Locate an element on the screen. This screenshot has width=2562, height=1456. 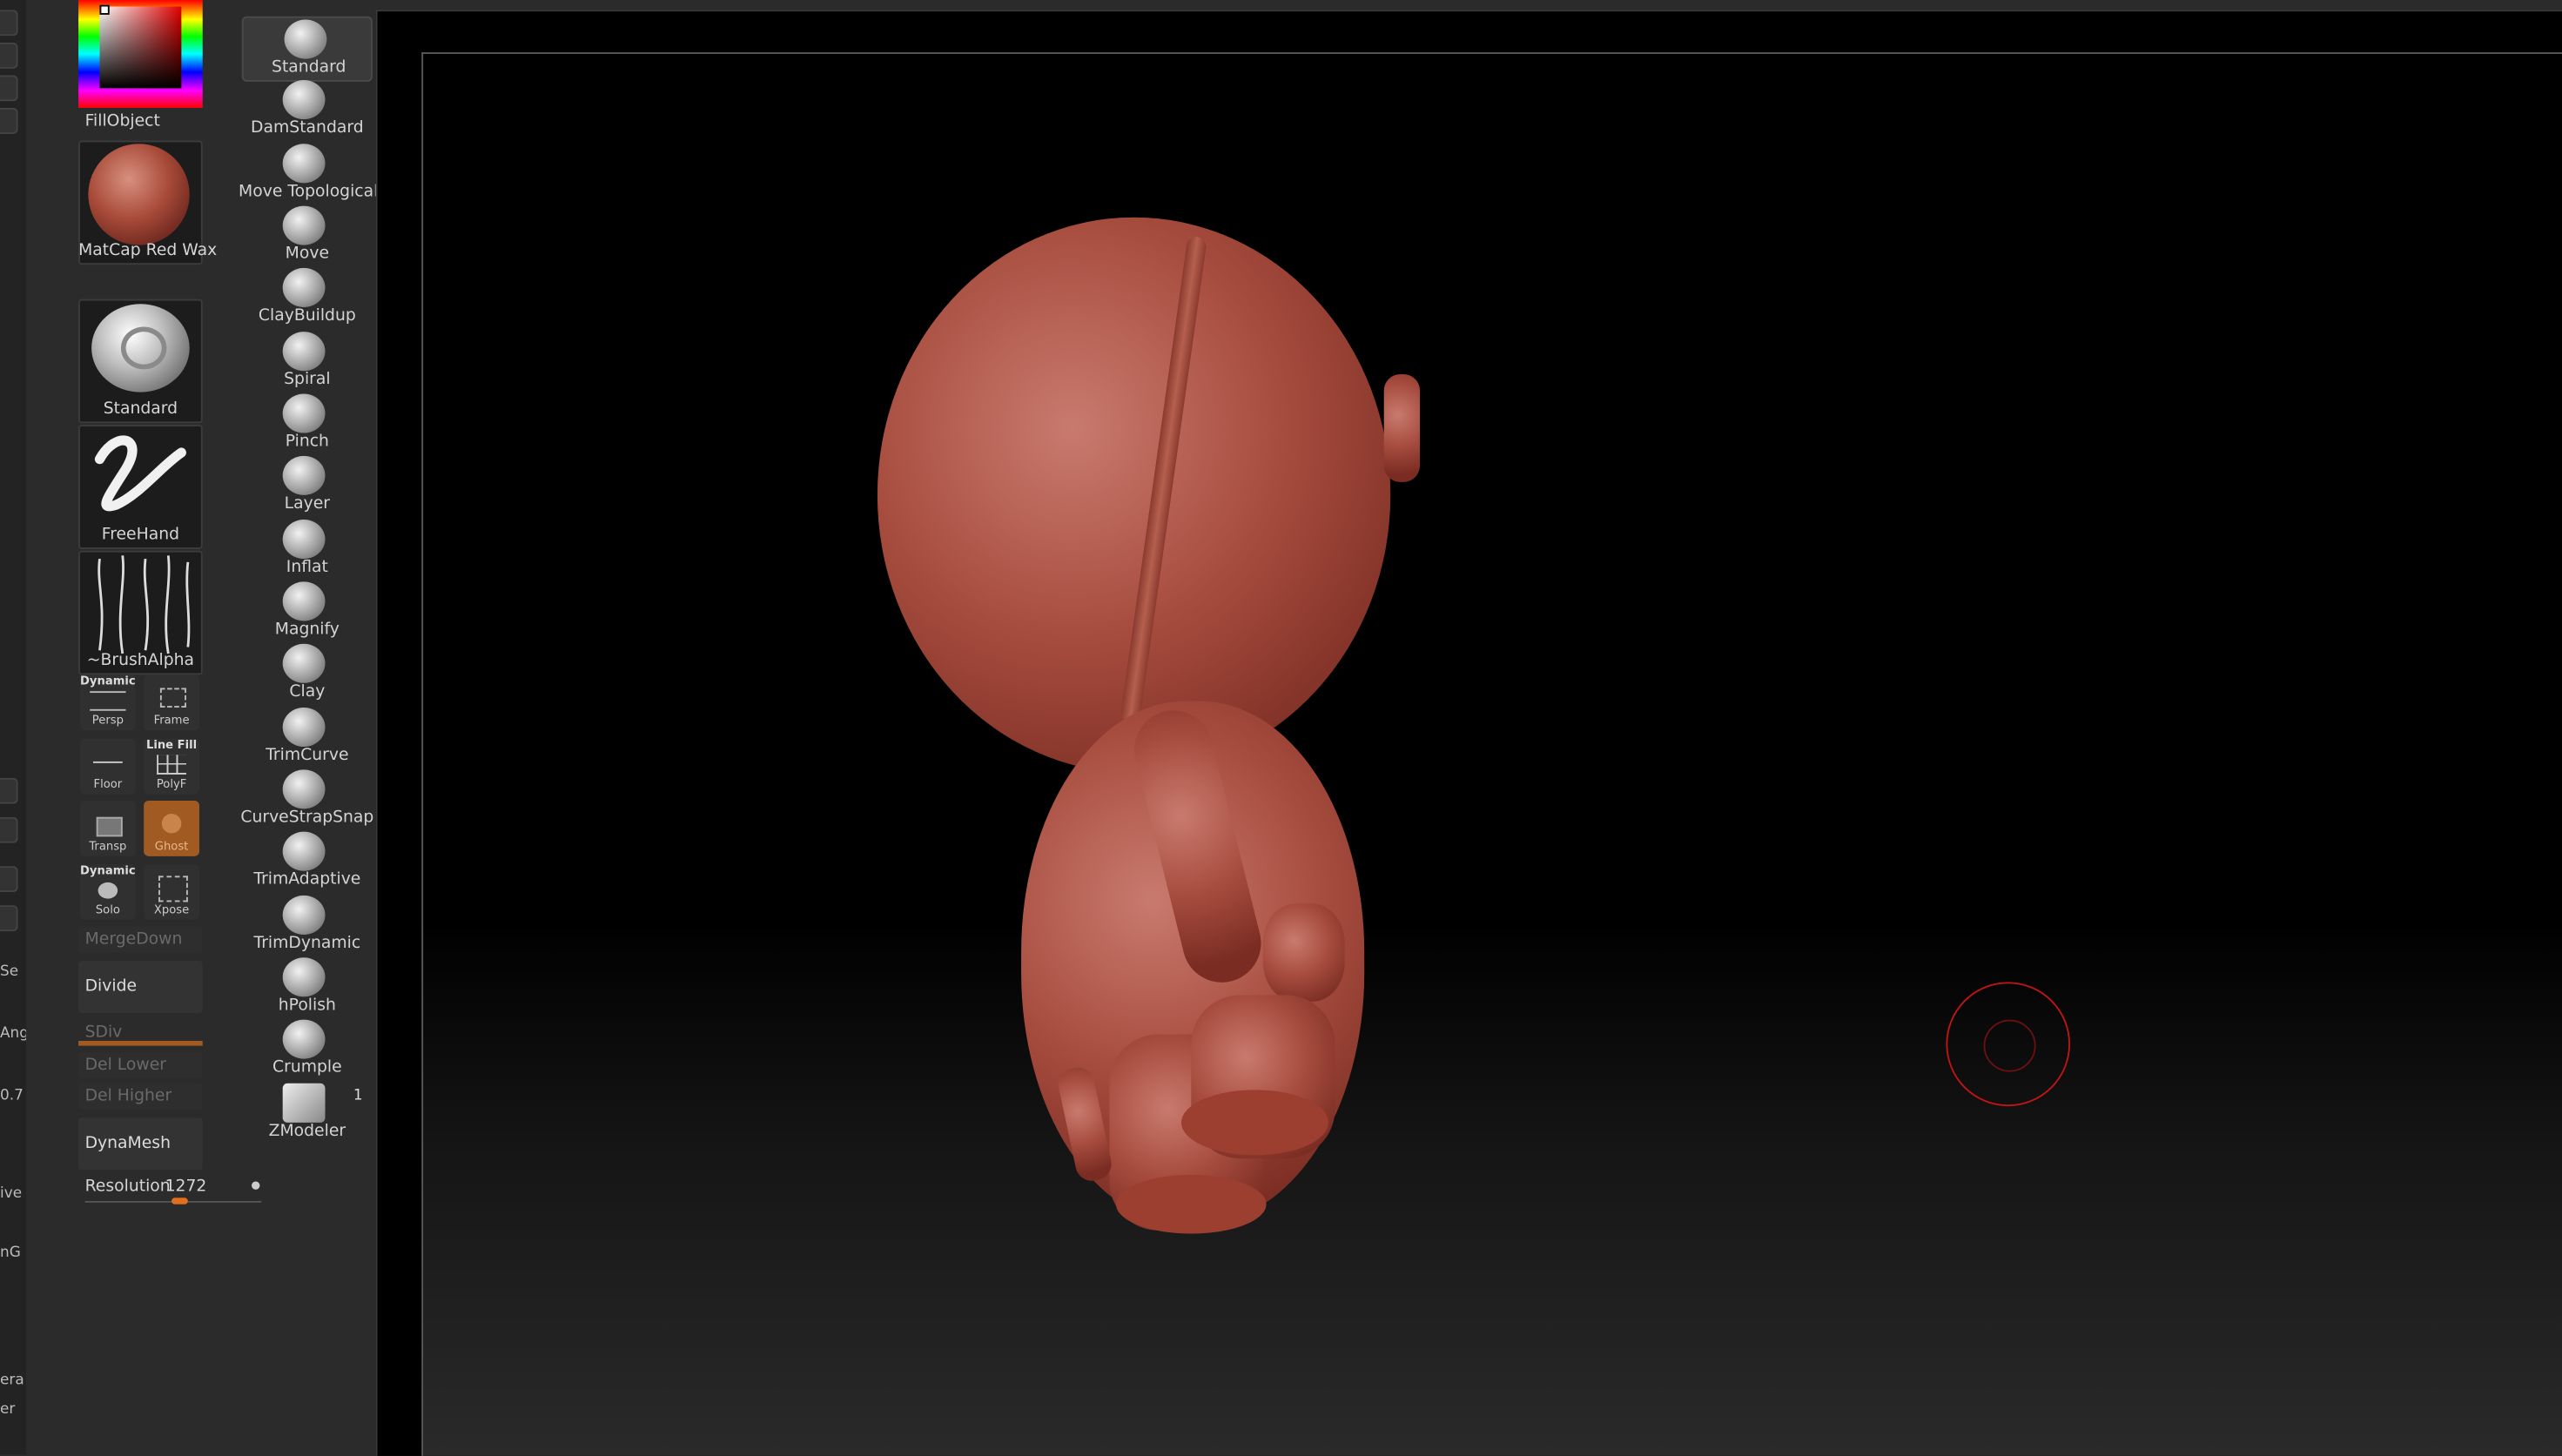
solo-label: Solo is located at coordinates (107, 910).